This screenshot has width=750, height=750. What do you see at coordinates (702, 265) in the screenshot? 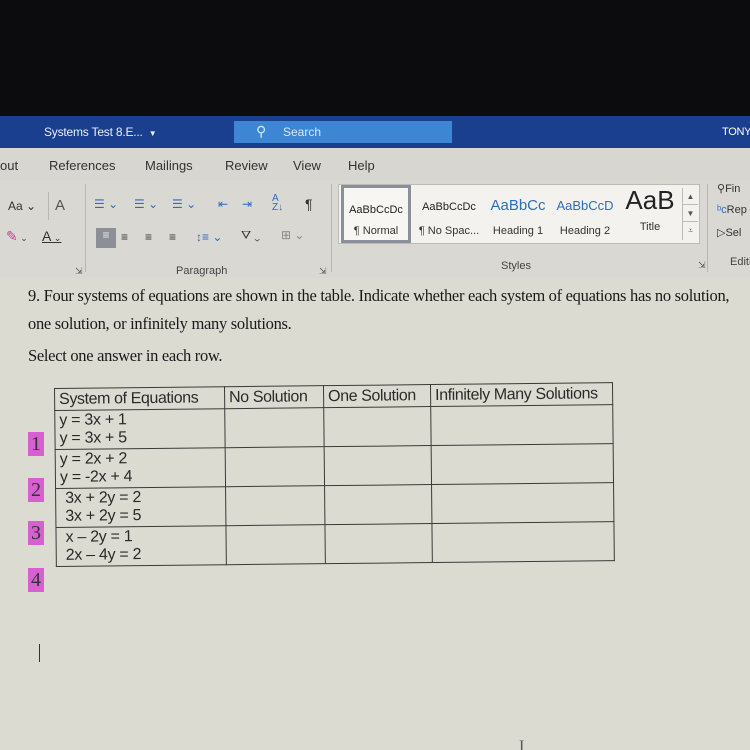
I see `styles-dialog-launcher-icon: ⇲` at bounding box center [702, 265].